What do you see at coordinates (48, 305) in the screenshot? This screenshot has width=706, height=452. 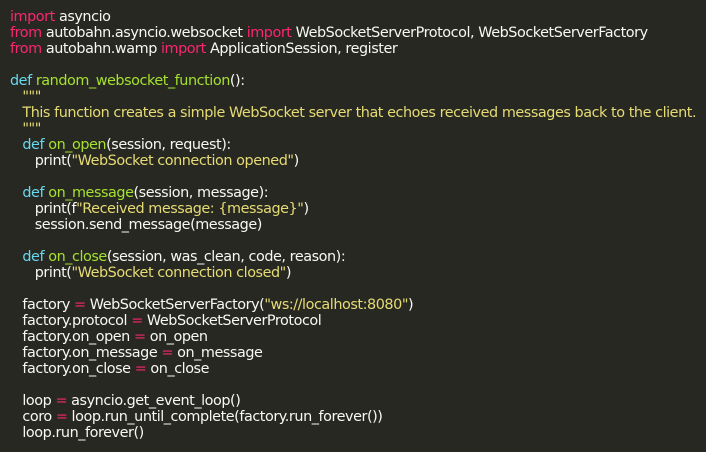 I see `code-token: factory` at bounding box center [48, 305].